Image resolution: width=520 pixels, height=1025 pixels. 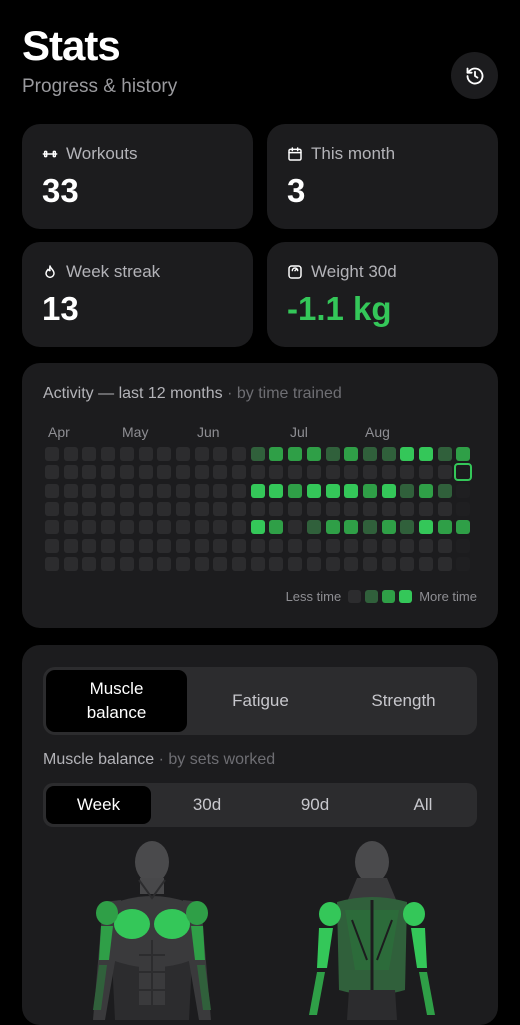 I want to click on muscle-balance-title: Muscle balance, so click(x=99, y=759).